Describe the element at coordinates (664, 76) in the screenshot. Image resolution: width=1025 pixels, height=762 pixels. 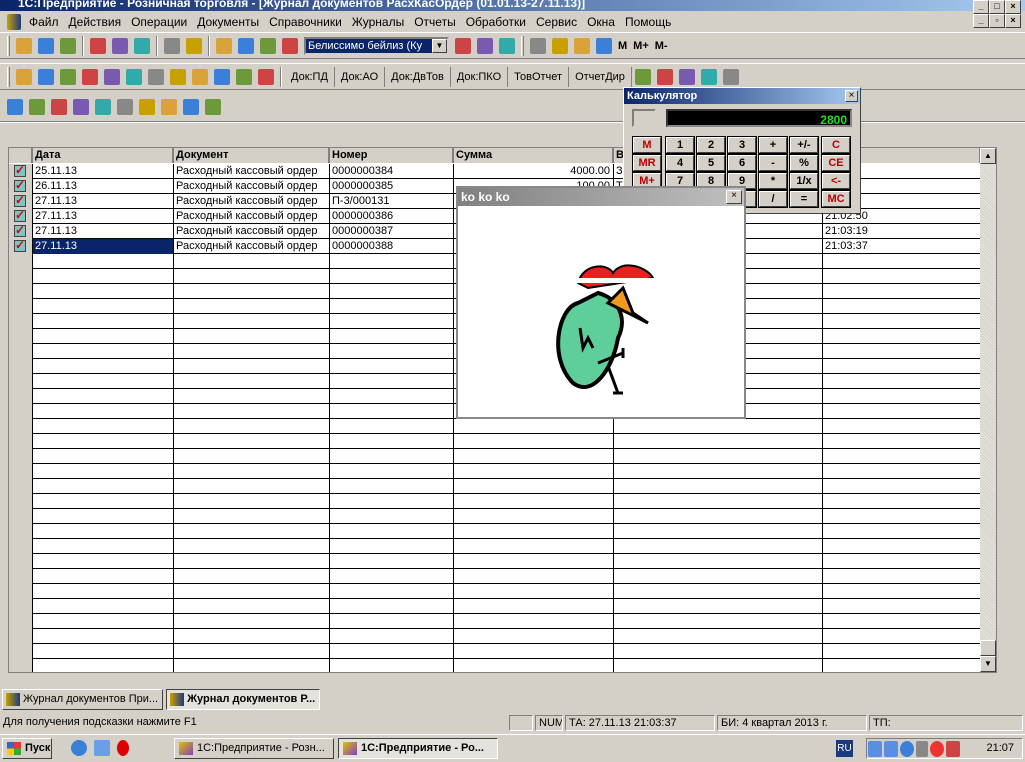
I see `envelope-icon` at that location.